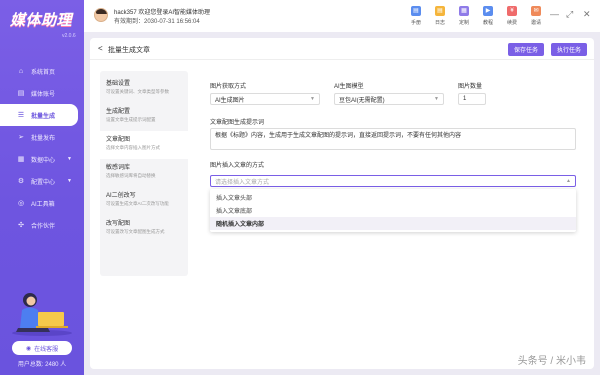 The height and width of the screenshot is (375, 600). I want to click on back-icon: <, so click(100, 48).